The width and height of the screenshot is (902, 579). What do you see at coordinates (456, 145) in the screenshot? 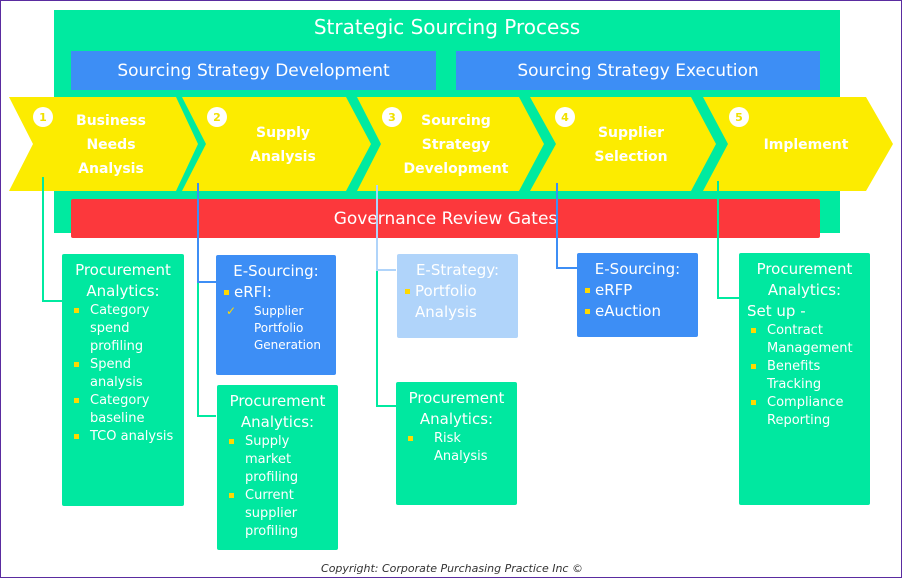
I see `step-3-label: Sourcing Strategy Development` at bounding box center [456, 145].